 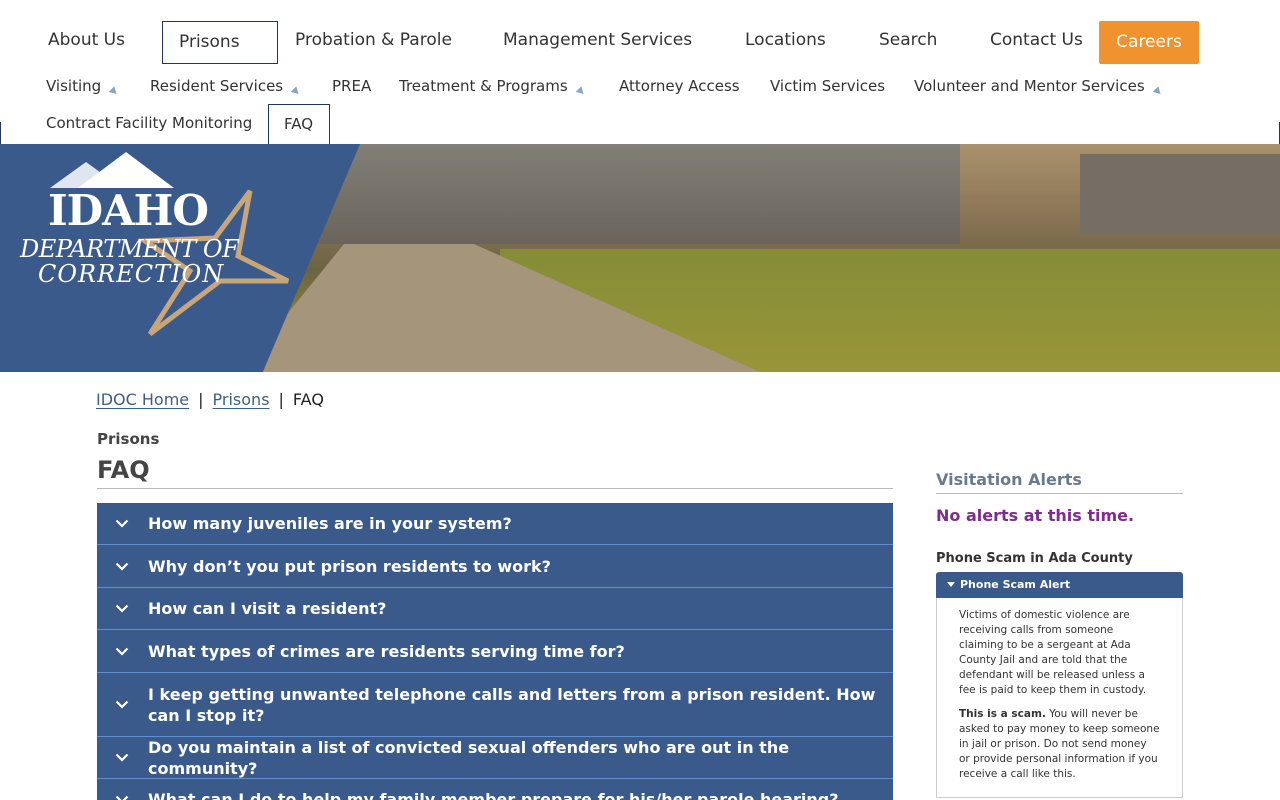 I want to click on logo-department-text: DEPARTMENT OF, so click(x=129, y=249).